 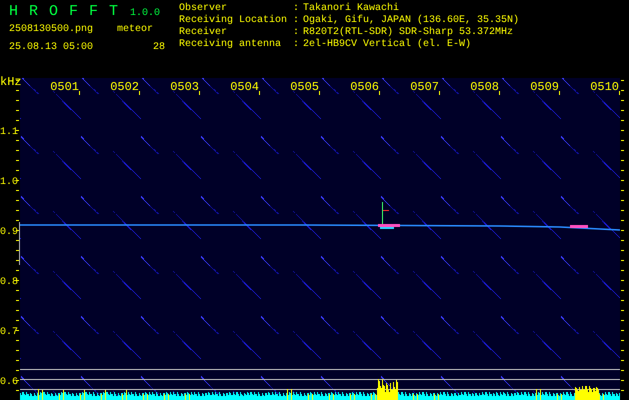 What do you see at coordinates (424, 87) in the screenshot?
I see `time-label: 0507` at bounding box center [424, 87].